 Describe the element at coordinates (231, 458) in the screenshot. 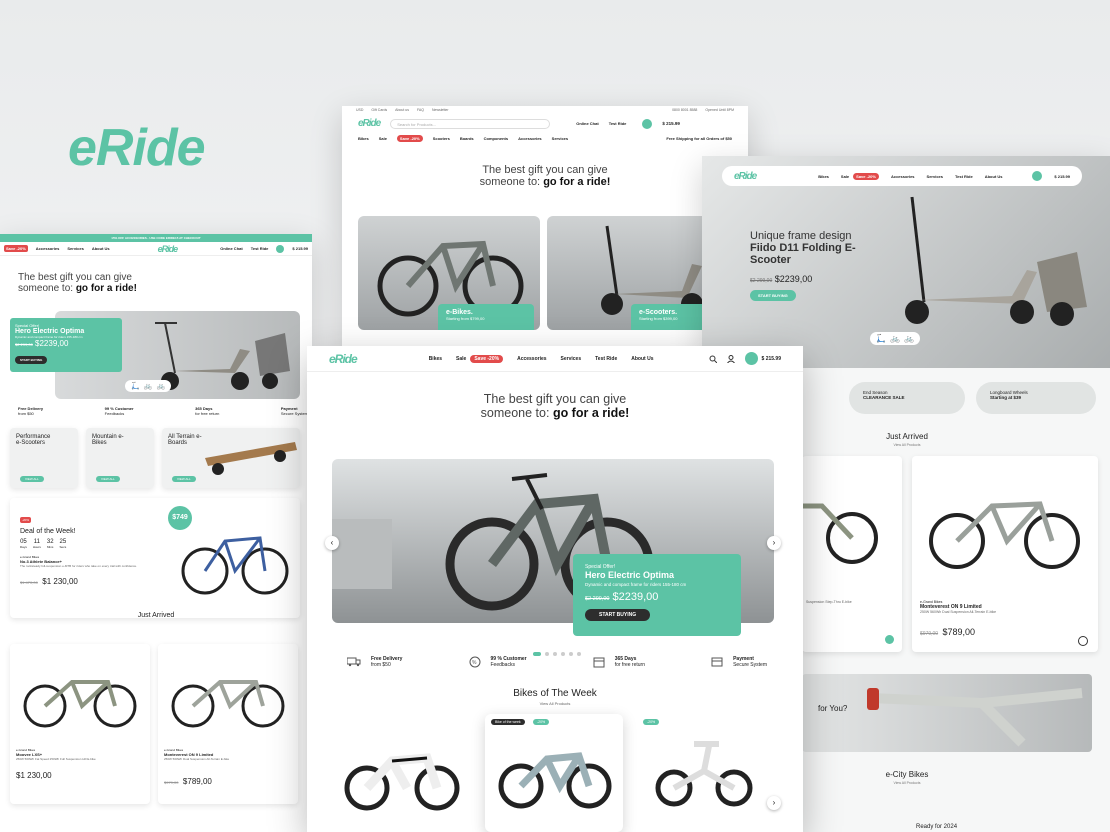

I see `category-card-boards: All Terrain e-Boards VIEW ALL` at that location.